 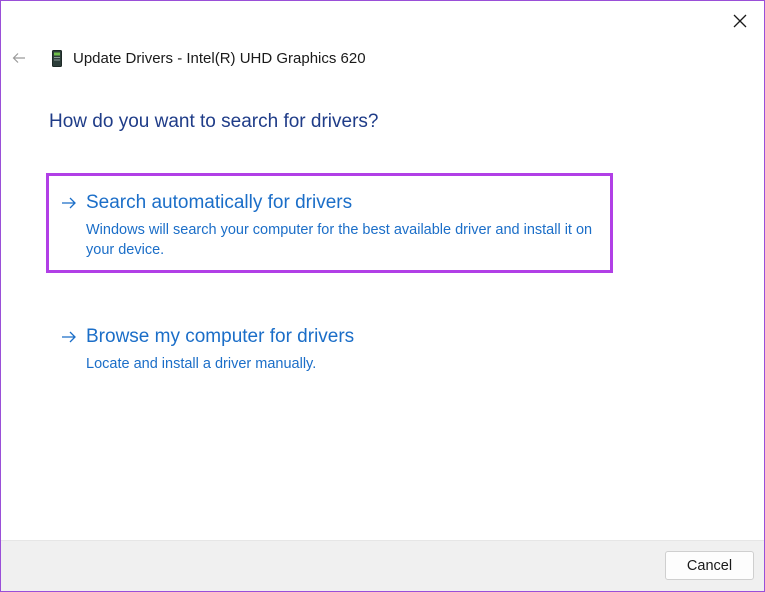 What do you see at coordinates (220, 336) in the screenshot?
I see `option-title: Browse my computer for drivers` at bounding box center [220, 336].